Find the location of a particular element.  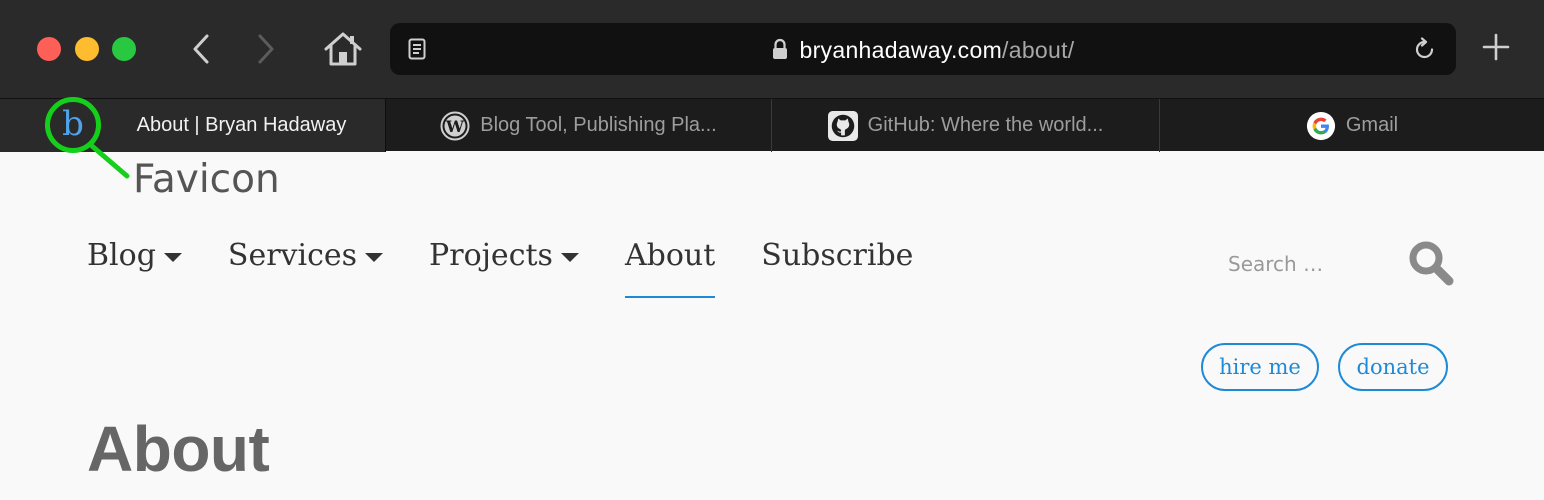

google-icon is located at coordinates (1321, 126).